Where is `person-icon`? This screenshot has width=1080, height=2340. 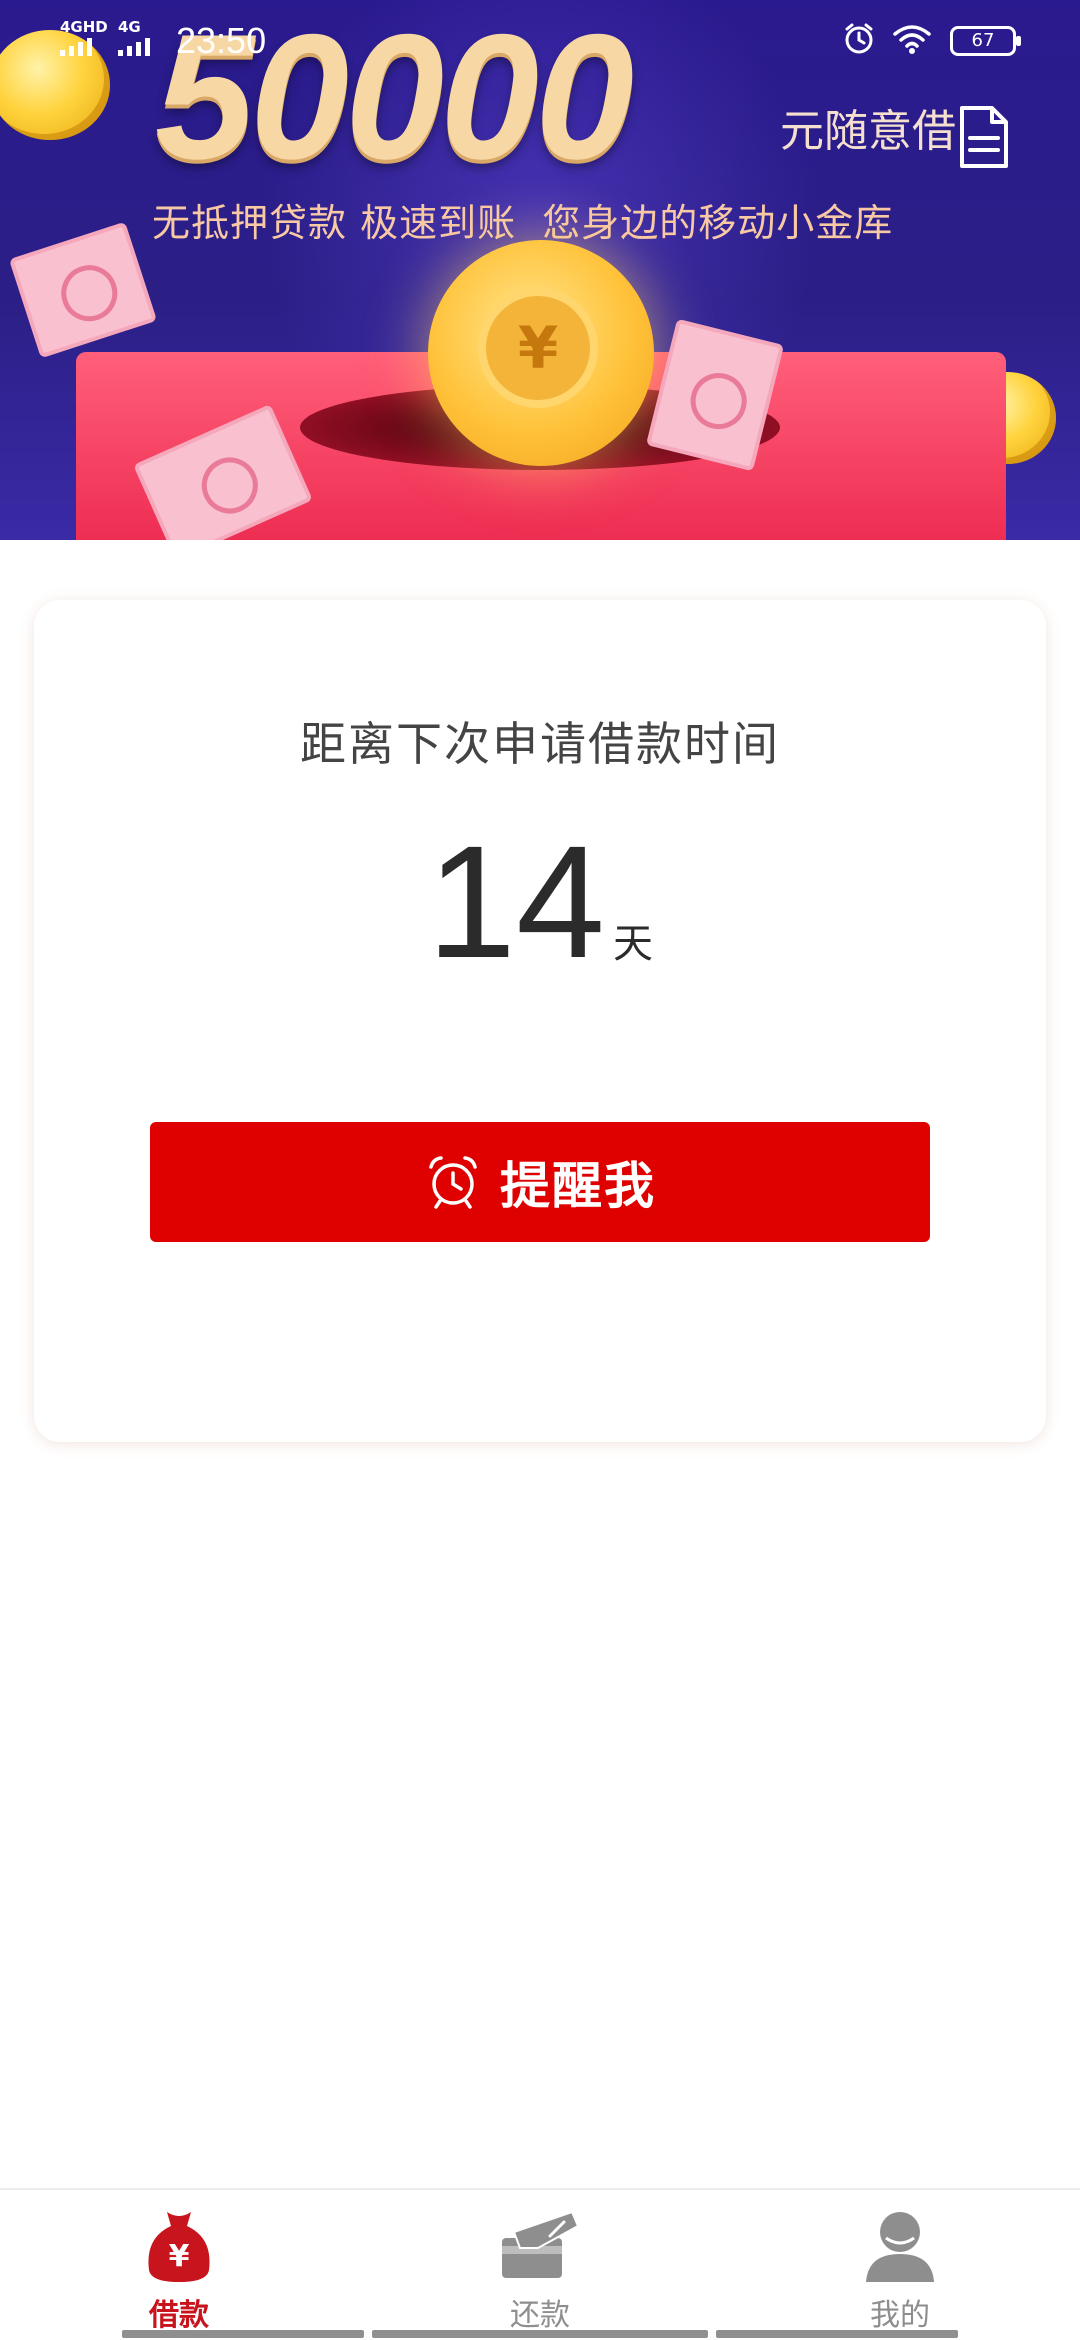 person-icon is located at coordinates (900, 2247).